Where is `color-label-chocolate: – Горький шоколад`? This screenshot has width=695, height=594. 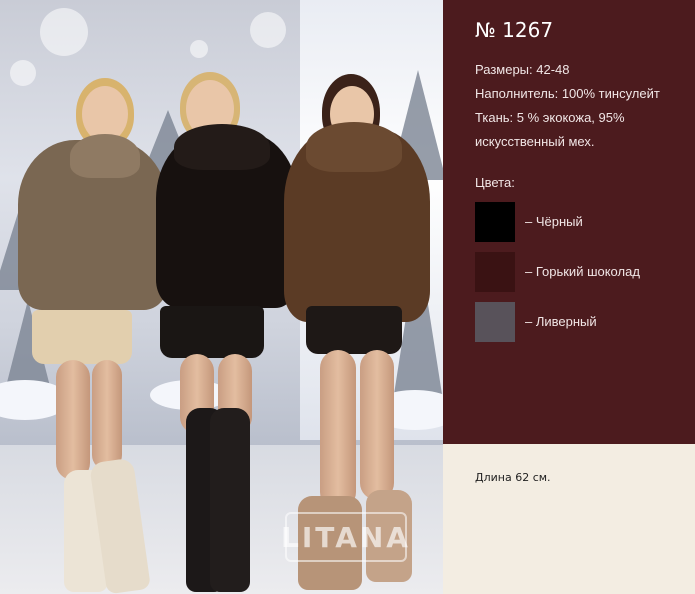
color-label-chocolate: – Горький шоколад is located at coordinates (582, 271).